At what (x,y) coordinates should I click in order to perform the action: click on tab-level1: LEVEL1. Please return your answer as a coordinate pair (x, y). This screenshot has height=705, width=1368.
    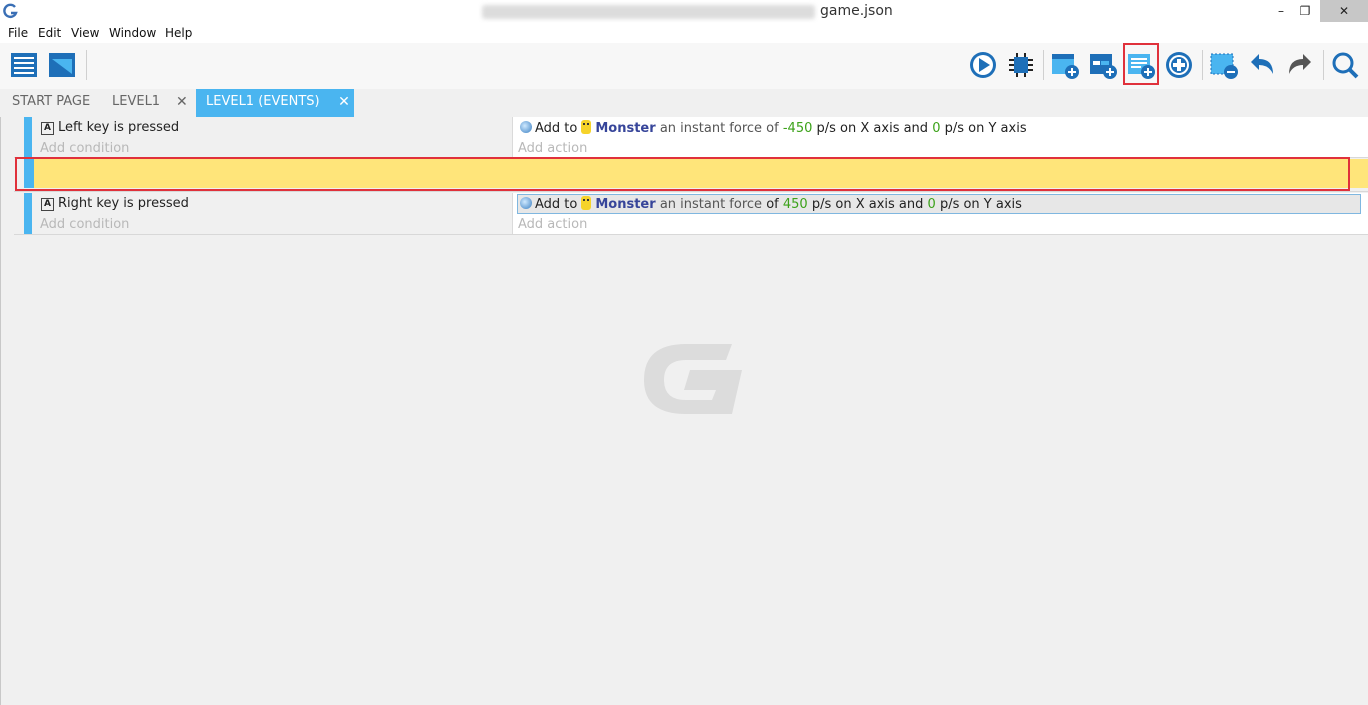
    Looking at the image, I should click on (136, 103).